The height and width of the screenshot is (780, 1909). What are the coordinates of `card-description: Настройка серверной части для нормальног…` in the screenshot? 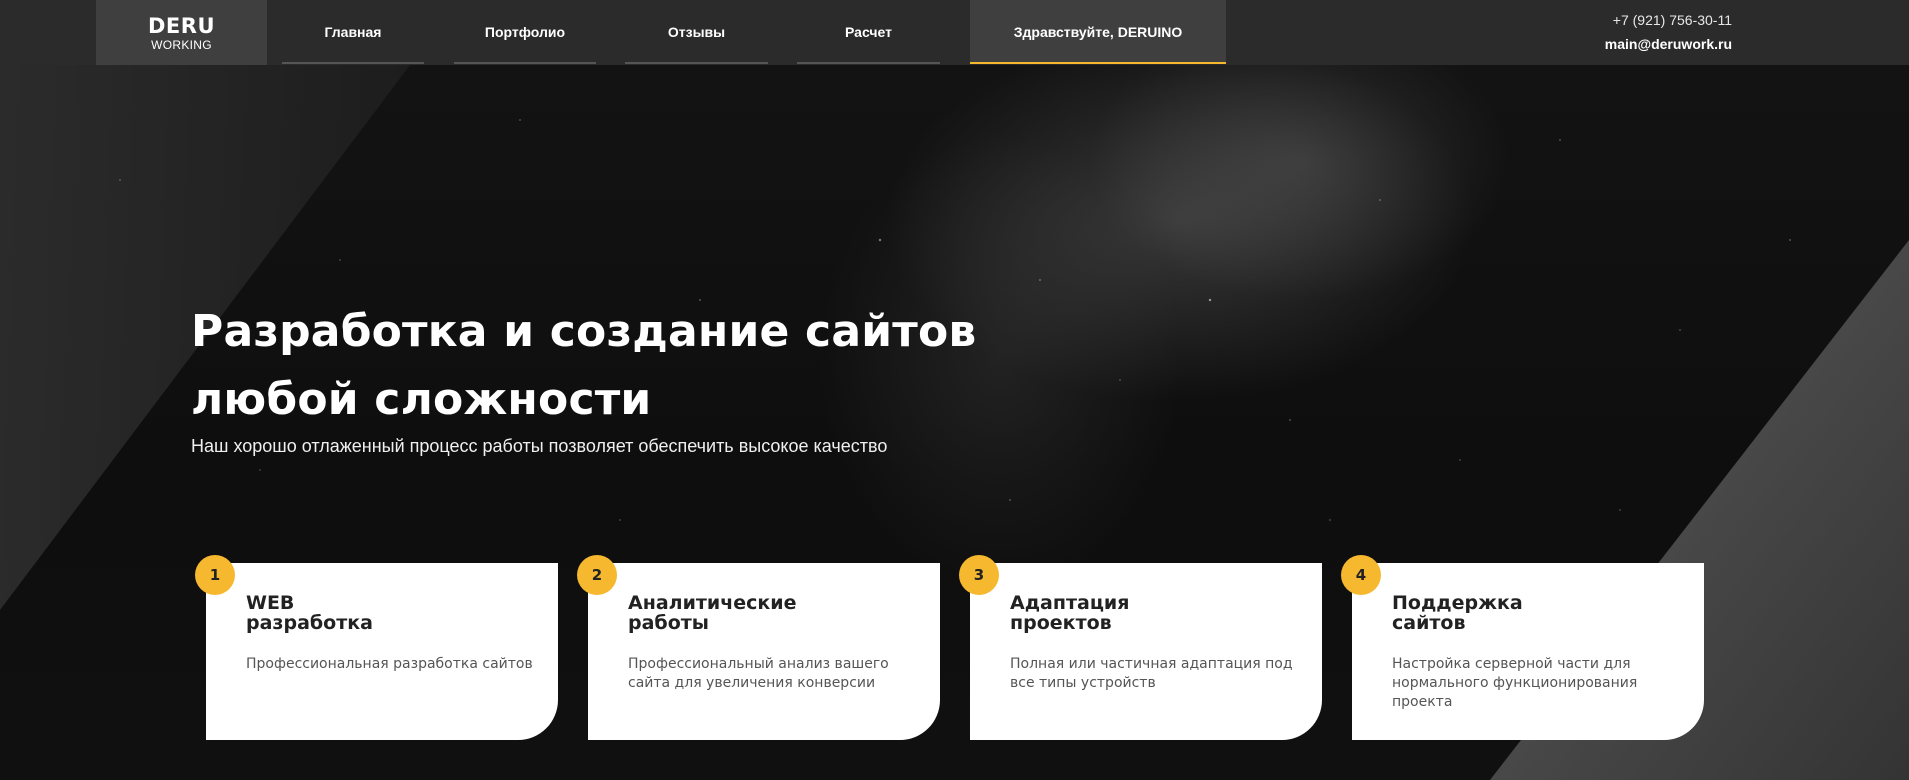 It's located at (1515, 683).